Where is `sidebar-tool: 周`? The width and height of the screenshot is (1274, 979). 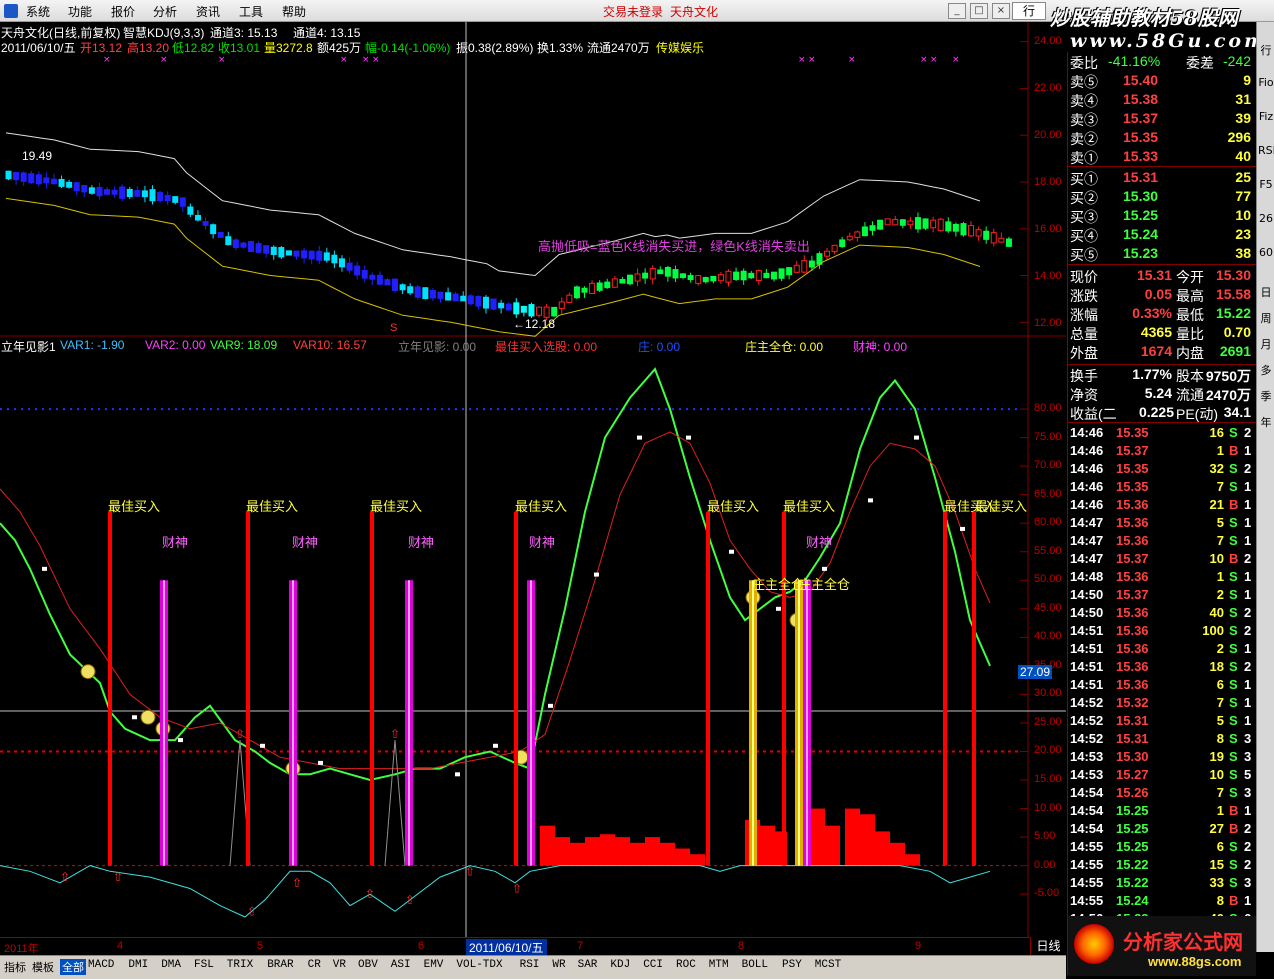 sidebar-tool: 周 is located at coordinates (1266, 318).